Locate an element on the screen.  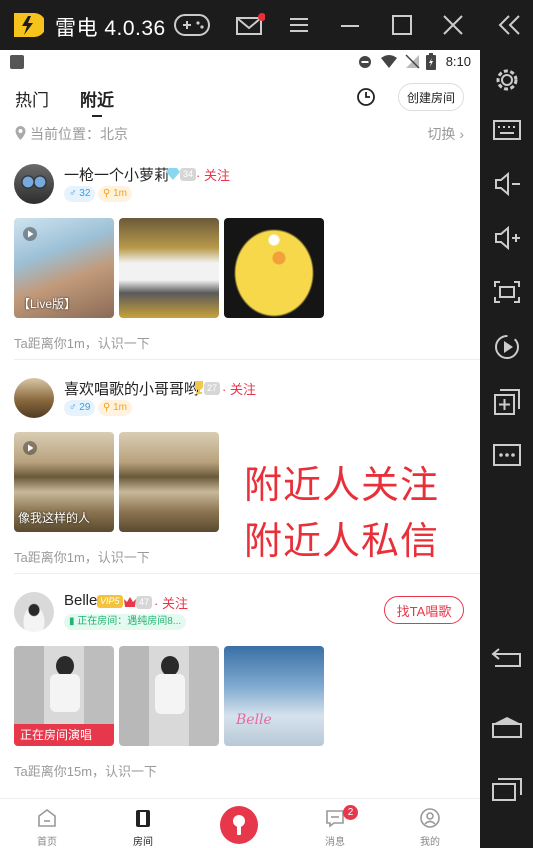
mic-center-button is located at coordinates (239, 825).